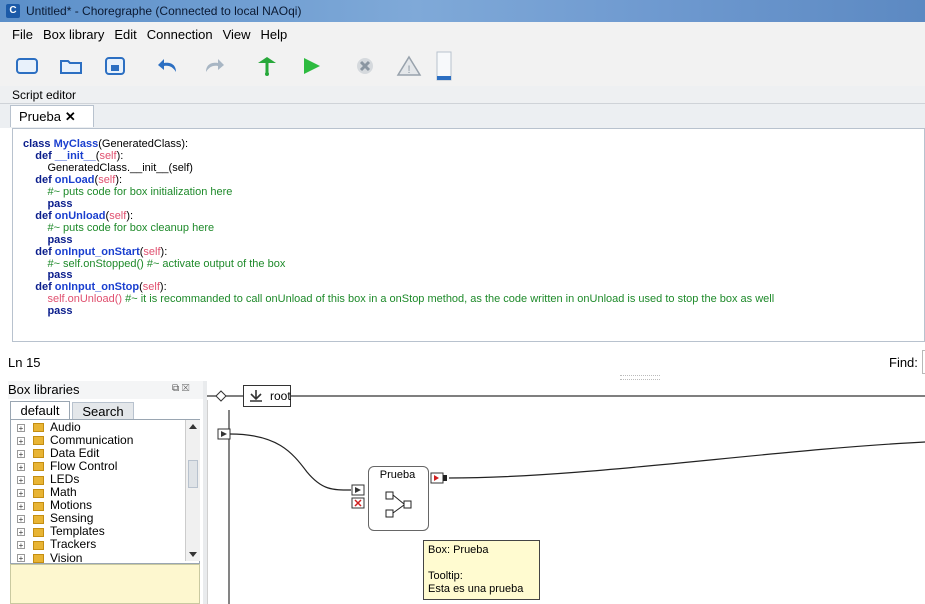 This screenshot has height=604, width=925. I want to click on volume-level-icon, so click(444, 66).